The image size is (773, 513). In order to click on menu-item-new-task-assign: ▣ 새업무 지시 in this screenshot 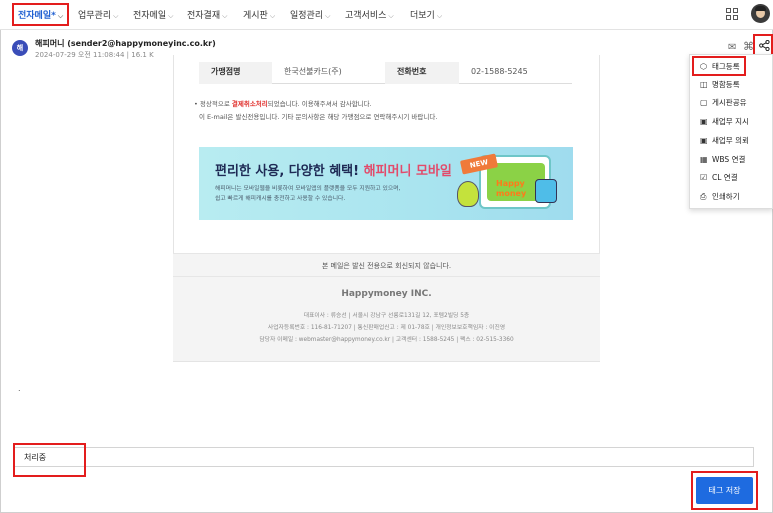, I will do `click(731, 122)`.